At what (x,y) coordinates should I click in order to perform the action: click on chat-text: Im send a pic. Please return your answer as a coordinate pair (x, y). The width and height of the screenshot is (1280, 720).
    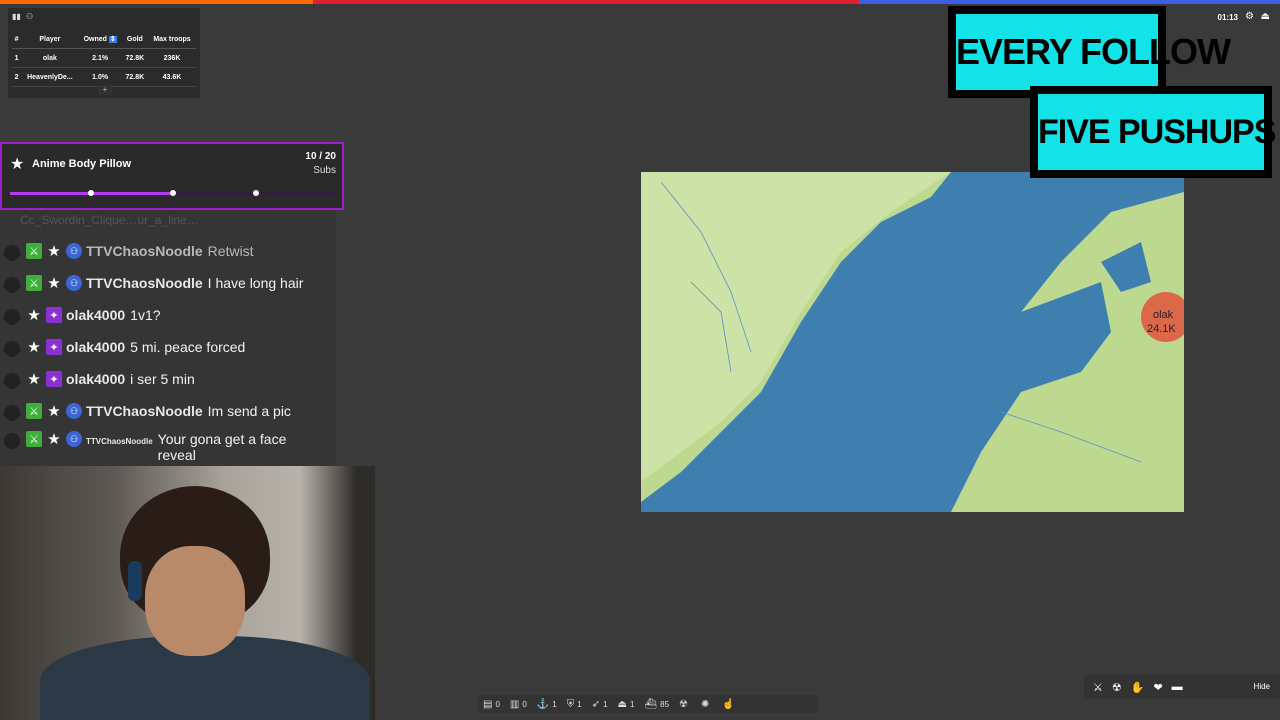
    Looking at the image, I should click on (249, 411).